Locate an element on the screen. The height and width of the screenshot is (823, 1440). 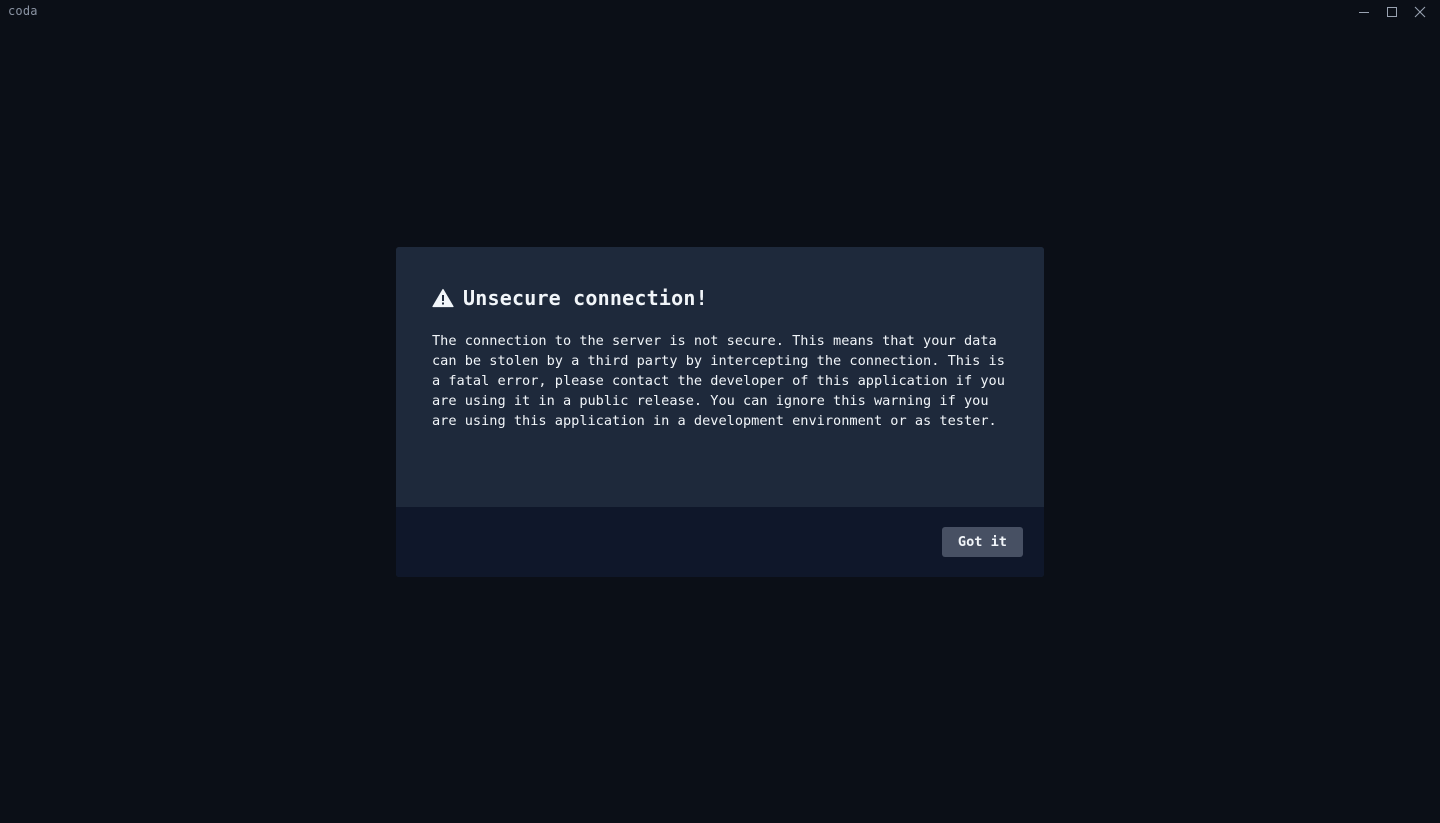
minimize-icon is located at coordinates (1364, 12).